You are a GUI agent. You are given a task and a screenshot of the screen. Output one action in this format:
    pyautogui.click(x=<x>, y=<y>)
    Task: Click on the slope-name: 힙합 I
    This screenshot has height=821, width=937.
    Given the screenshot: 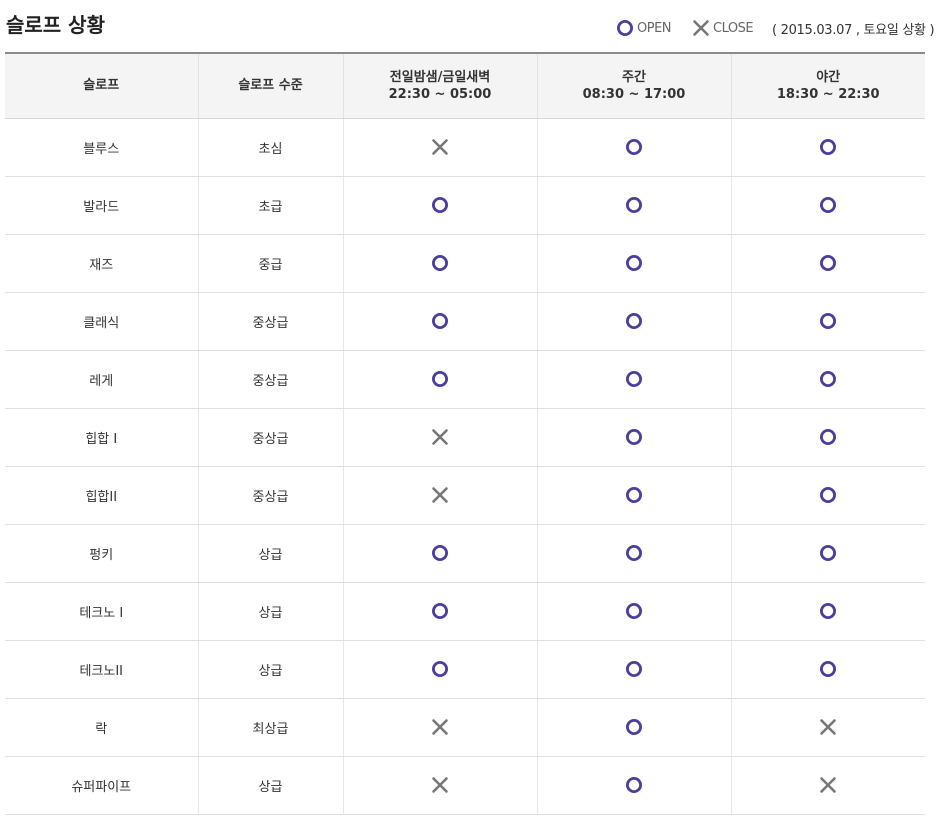 What is the action you would take?
    pyautogui.click(x=101, y=437)
    